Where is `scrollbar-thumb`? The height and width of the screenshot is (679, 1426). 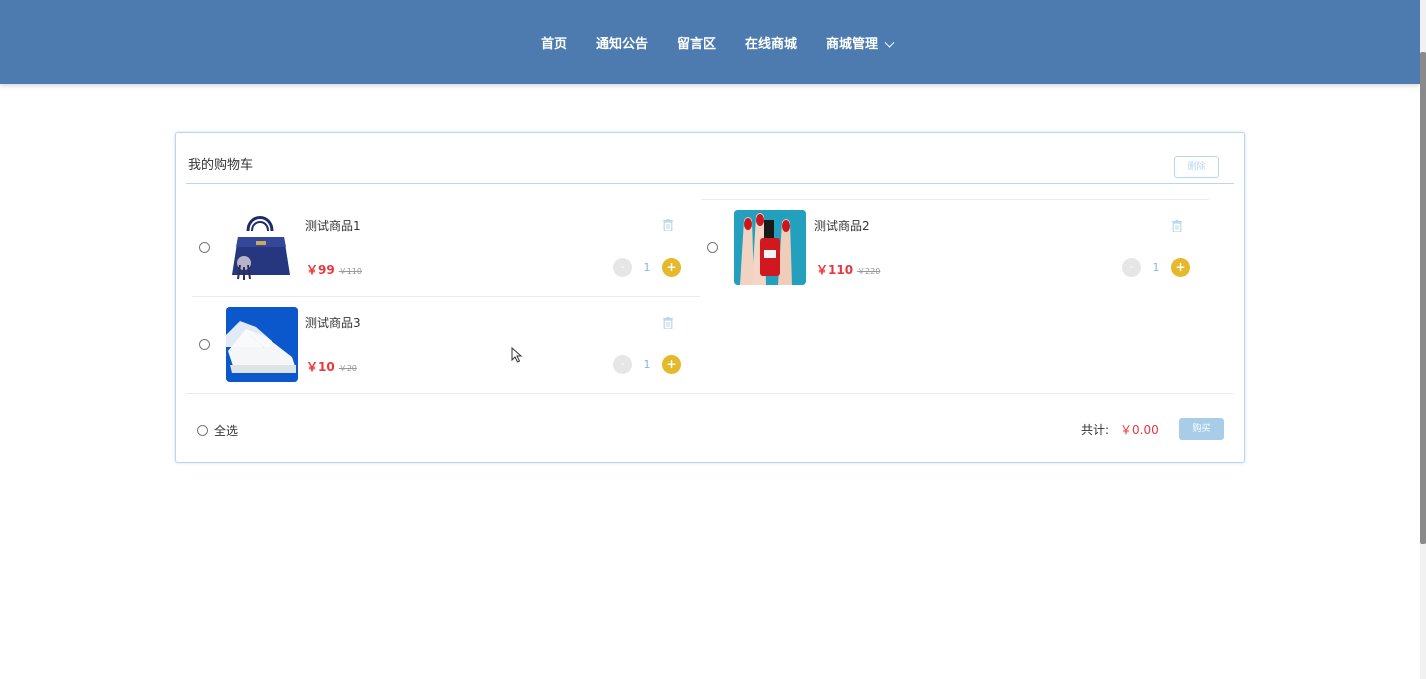 scrollbar-thumb is located at coordinates (1423, 298).